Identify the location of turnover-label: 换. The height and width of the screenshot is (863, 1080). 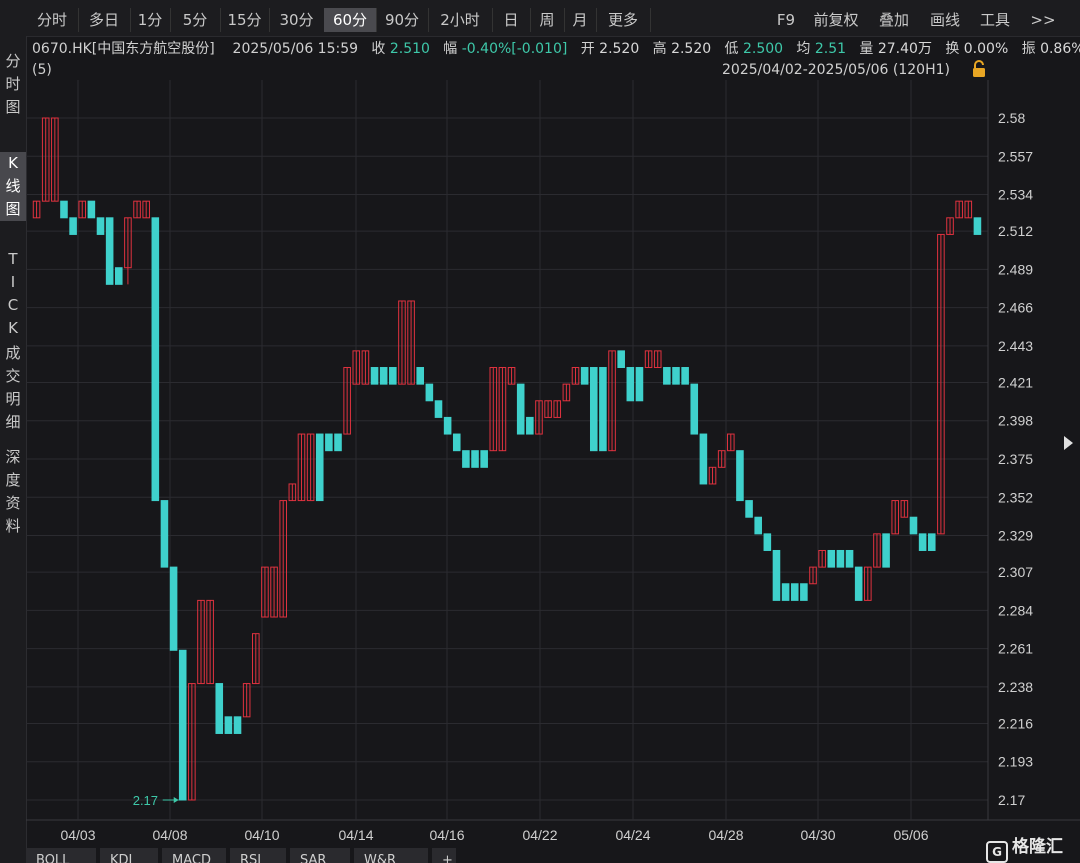
(952, 49).